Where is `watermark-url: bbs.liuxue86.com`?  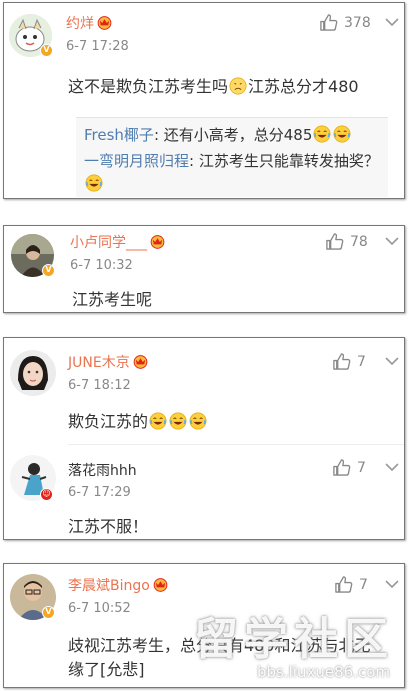
watermark-url: bbs.liuxue86.com is located at coordinates (323, 672).